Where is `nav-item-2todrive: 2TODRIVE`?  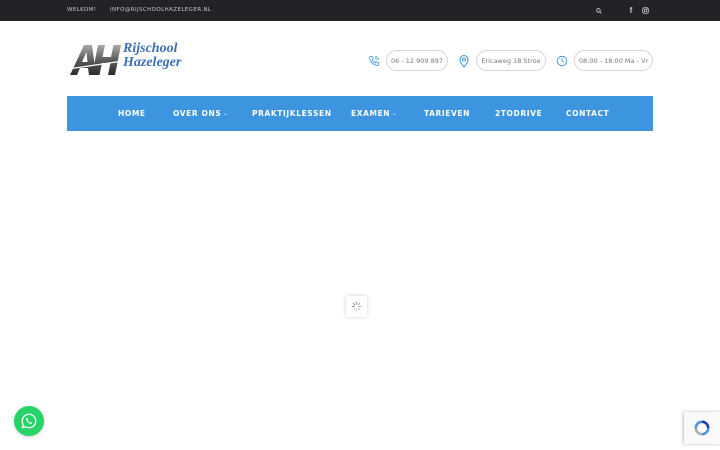 nav-item-2todrive: 2TODRIVE is located at coordinates (518, 113).